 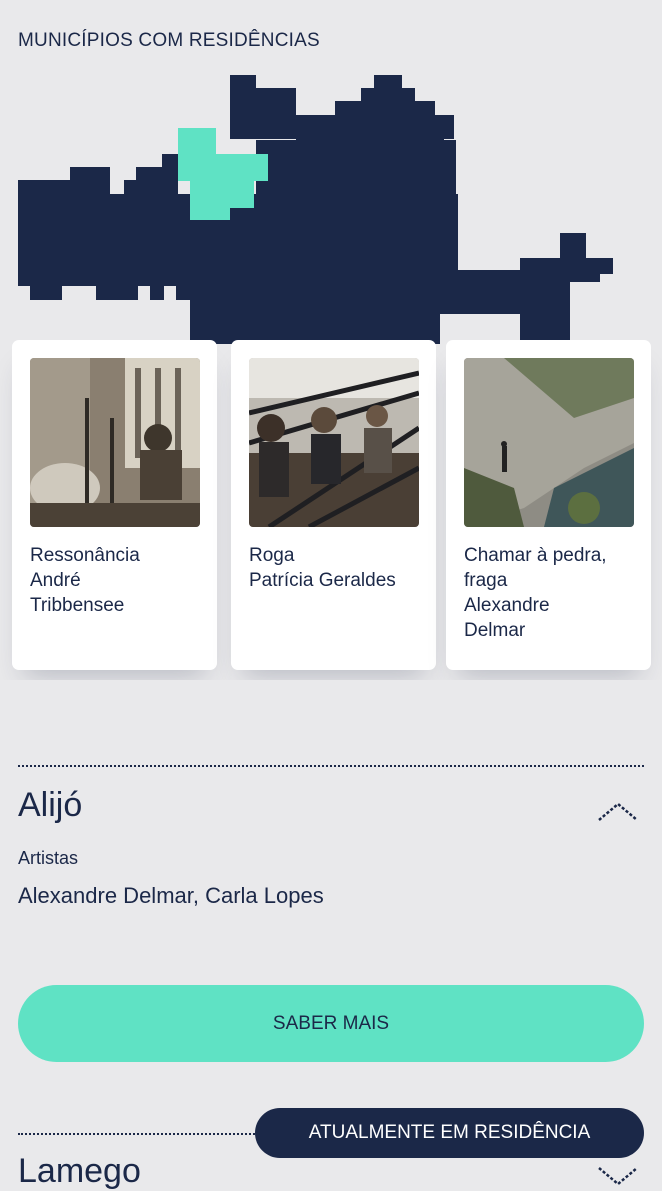 I want to click on residency-card: Chamar à pedra, fraga Alexandre Delmar, so click(x=548, y=505).